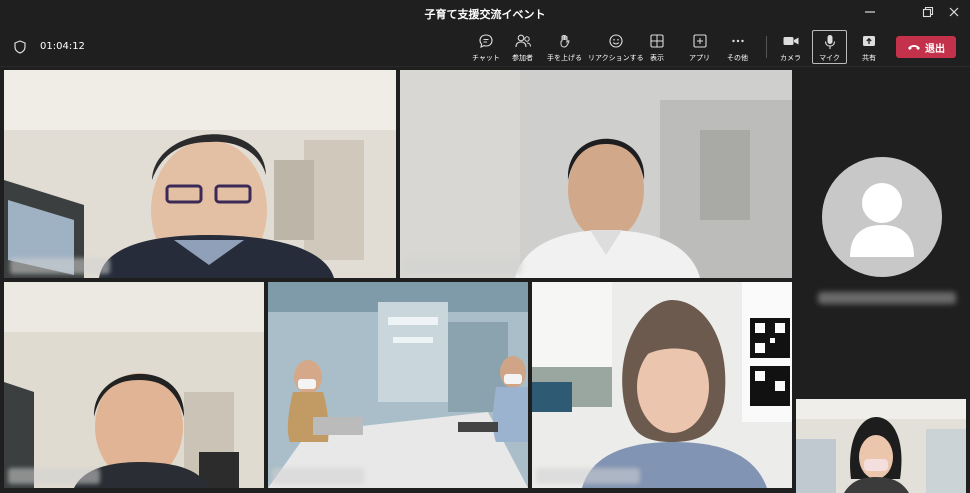 This screenshot has height=493, width=970. Describe the element at coordinates (699, 41) in the screenshot. I see `add-app-icon` at that location.